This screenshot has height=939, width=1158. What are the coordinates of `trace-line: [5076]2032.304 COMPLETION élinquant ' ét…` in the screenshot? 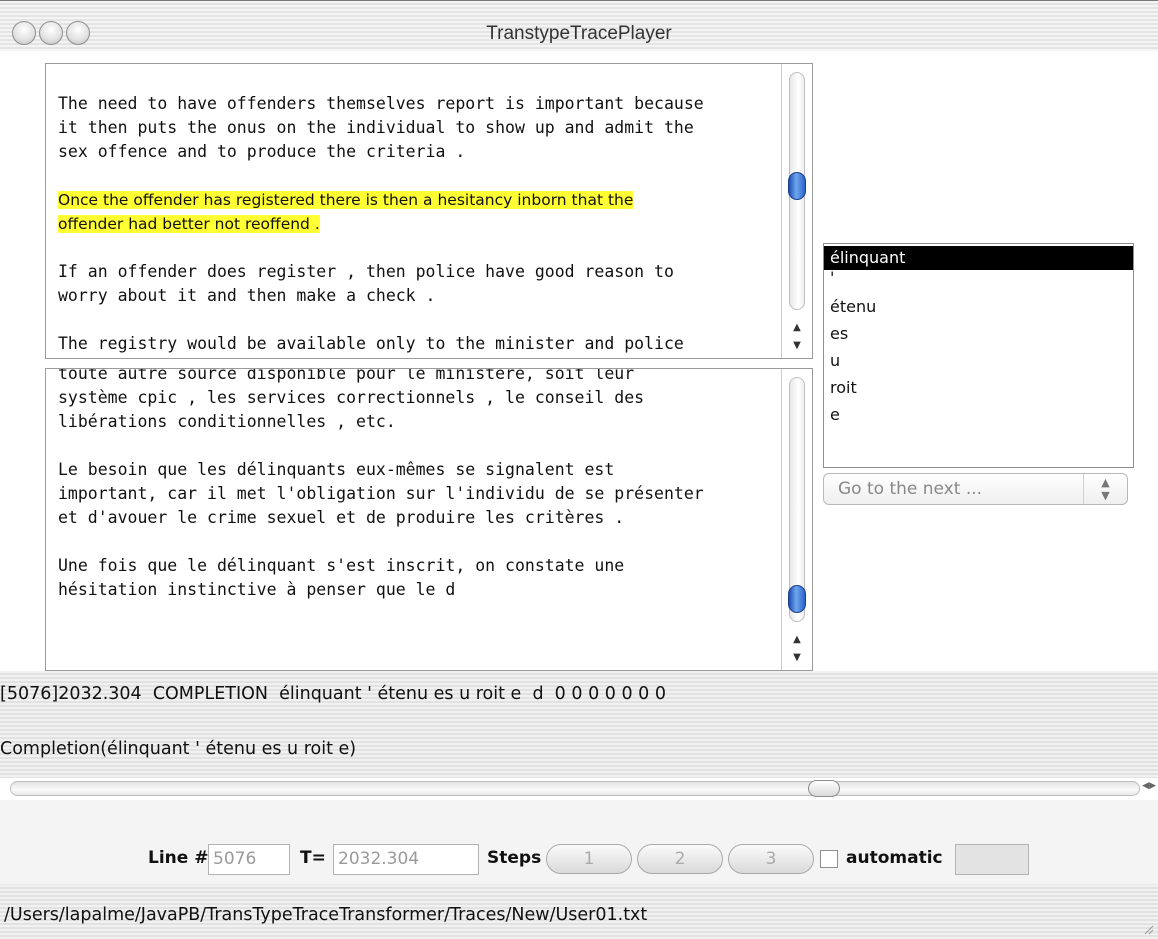 It's located at (333, 694).